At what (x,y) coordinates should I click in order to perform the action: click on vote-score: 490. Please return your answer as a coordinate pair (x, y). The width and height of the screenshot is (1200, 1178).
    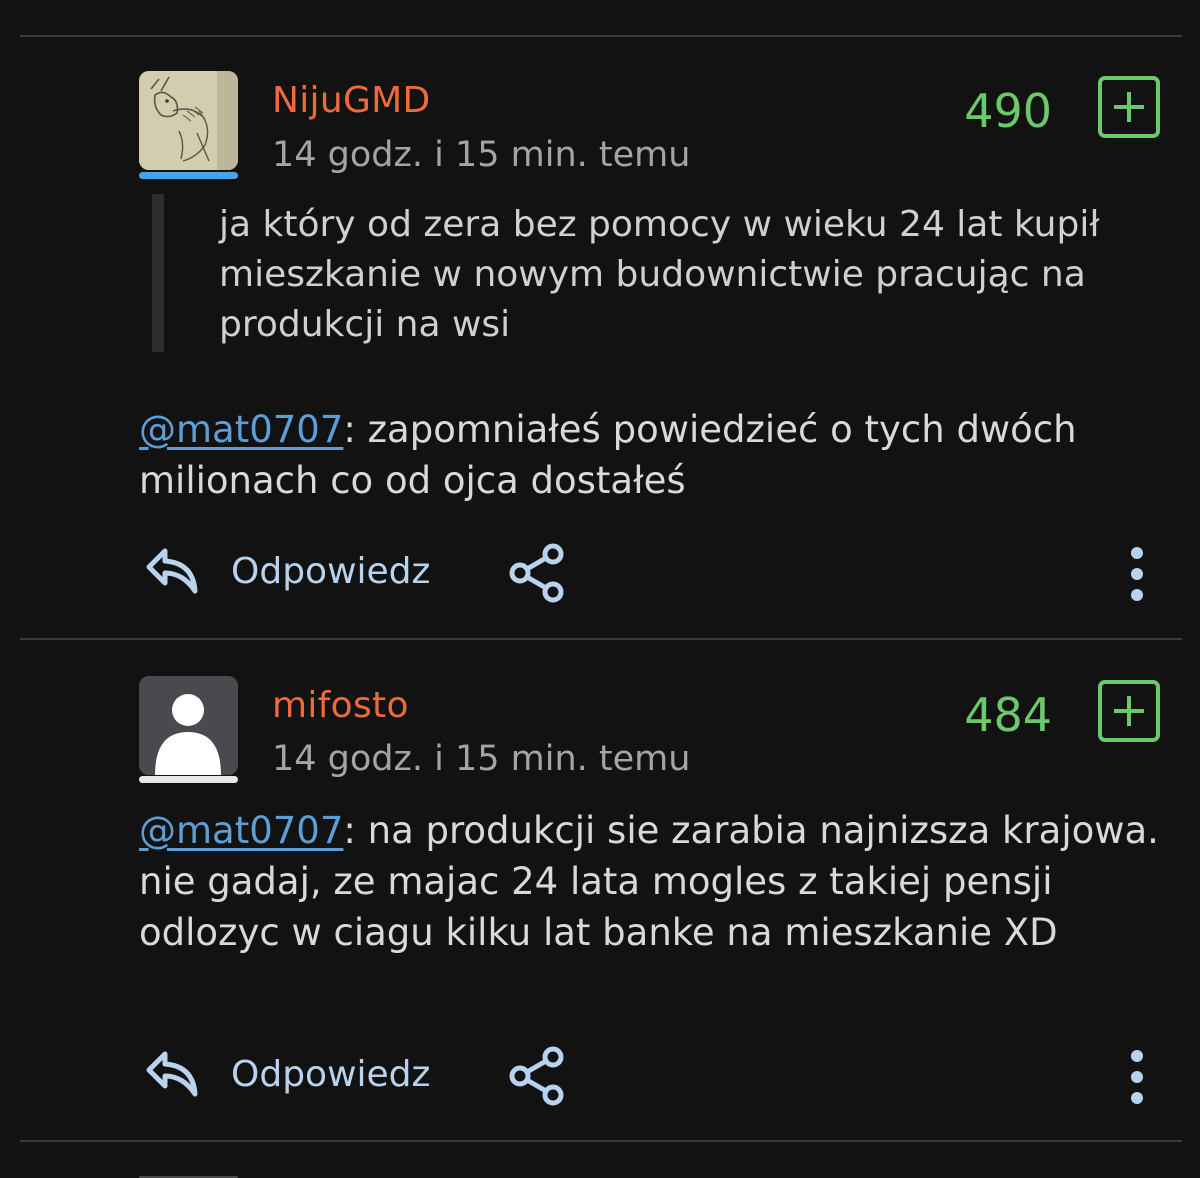
    Looking at the image, I should click on (1008, 111).